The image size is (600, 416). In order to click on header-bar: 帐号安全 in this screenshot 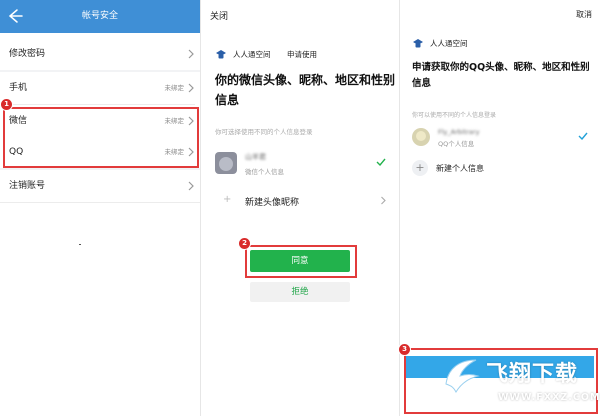, I will do `click(100, 16)`.